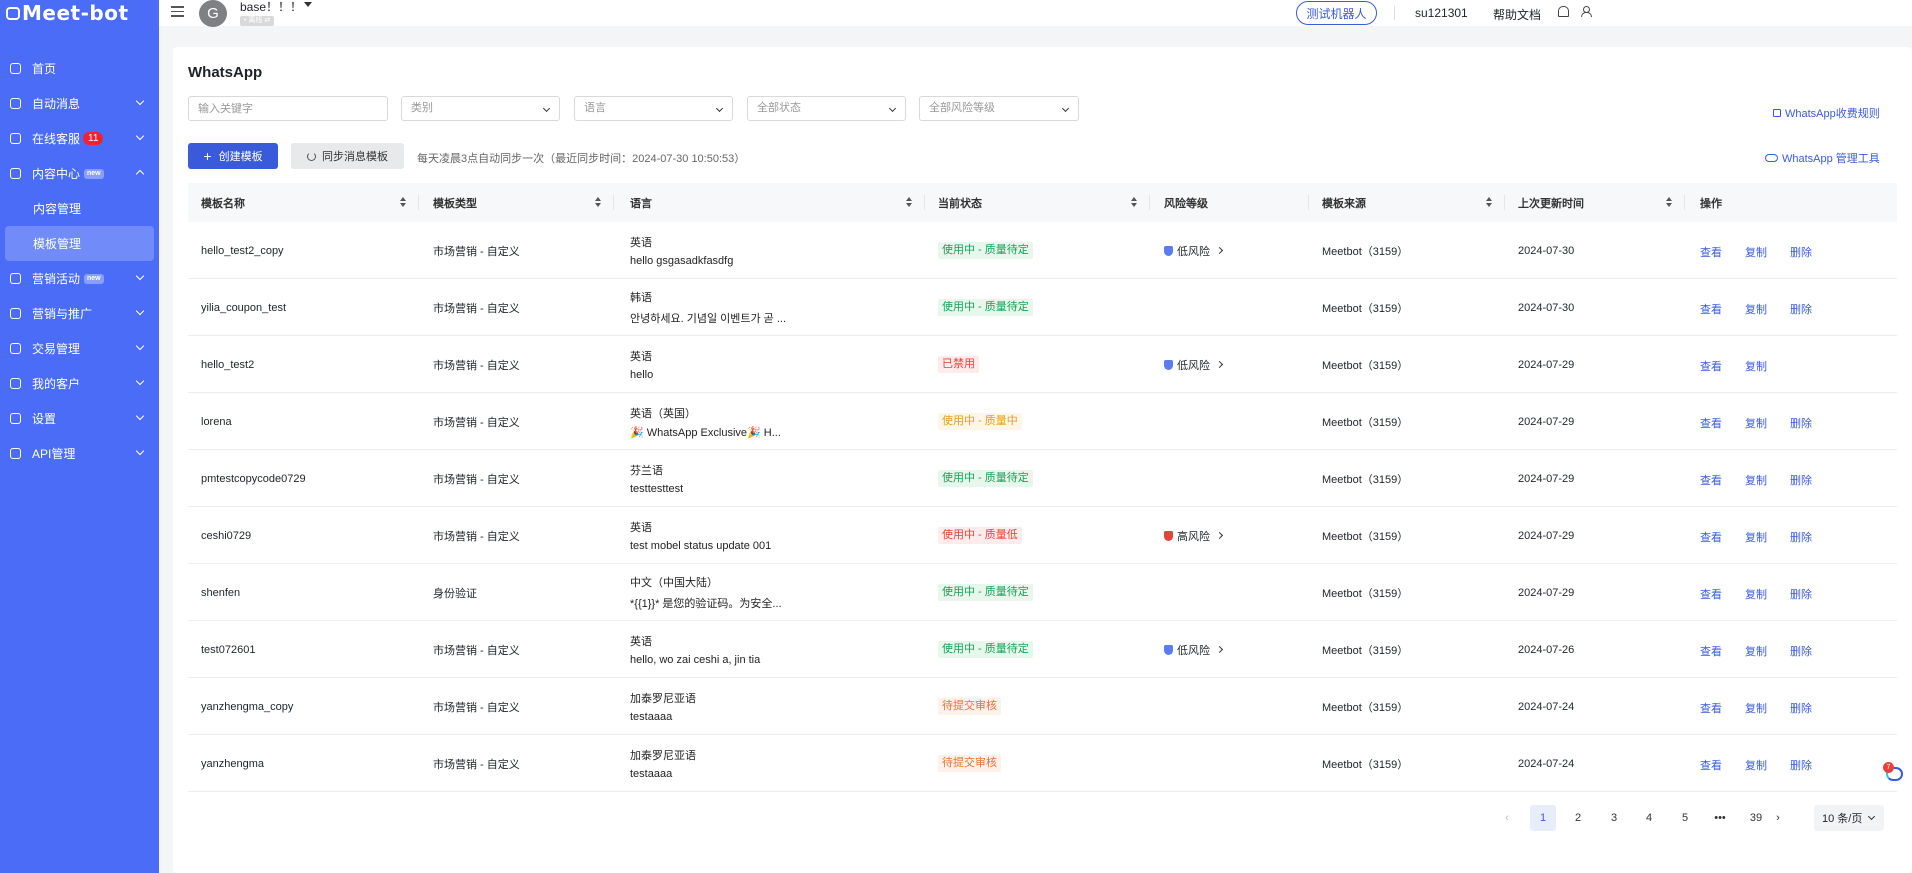  I want to click on category-select: 类别, so click(480, 108).